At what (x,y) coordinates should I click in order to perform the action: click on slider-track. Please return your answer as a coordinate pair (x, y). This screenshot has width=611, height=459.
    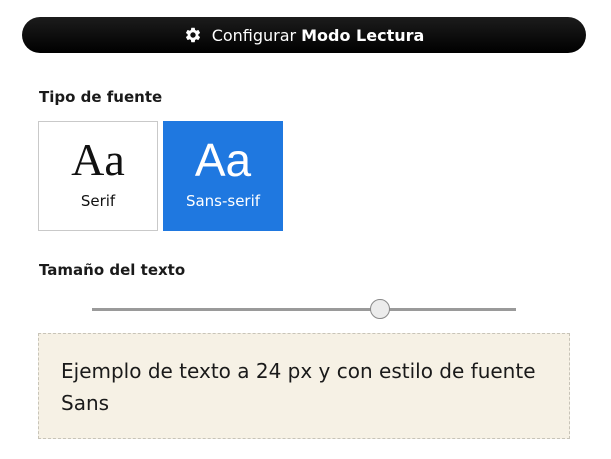
    Looking at the image, I should click on (304, 309).